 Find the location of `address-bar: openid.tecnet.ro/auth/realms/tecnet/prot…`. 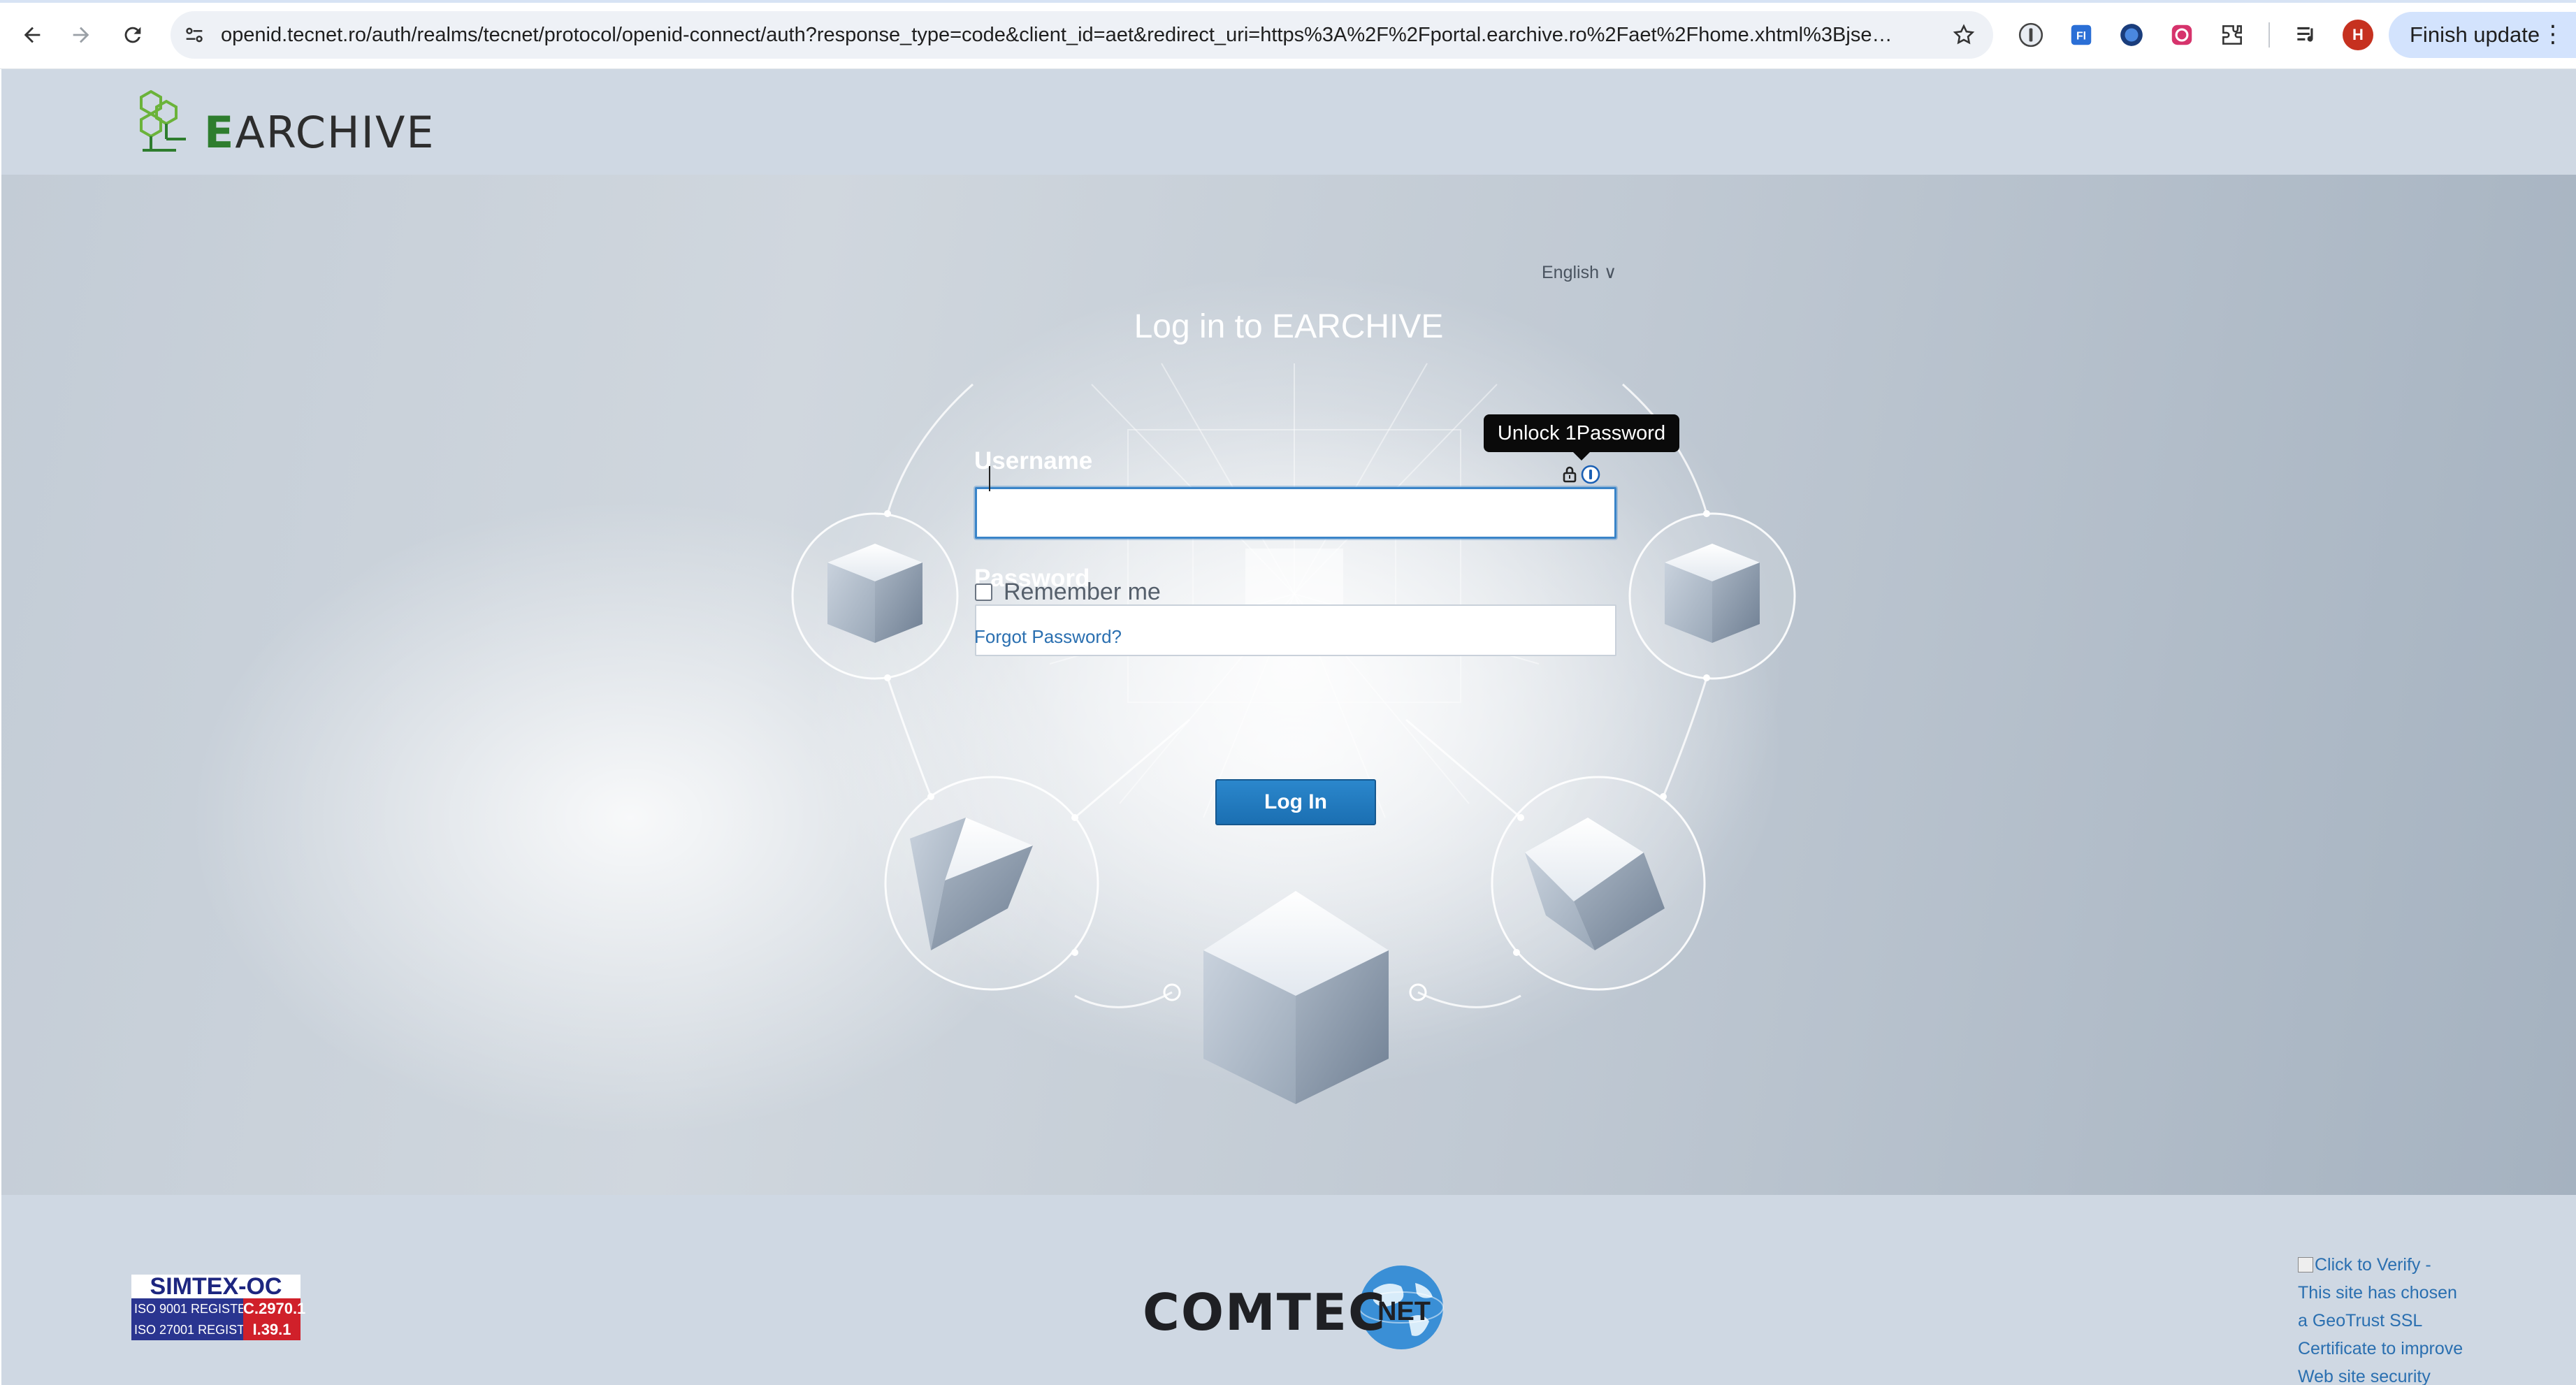

address-bar: openid.tecnet.ro/auth/realms/tecnet/prot… is located at coordinates (1082, 35).